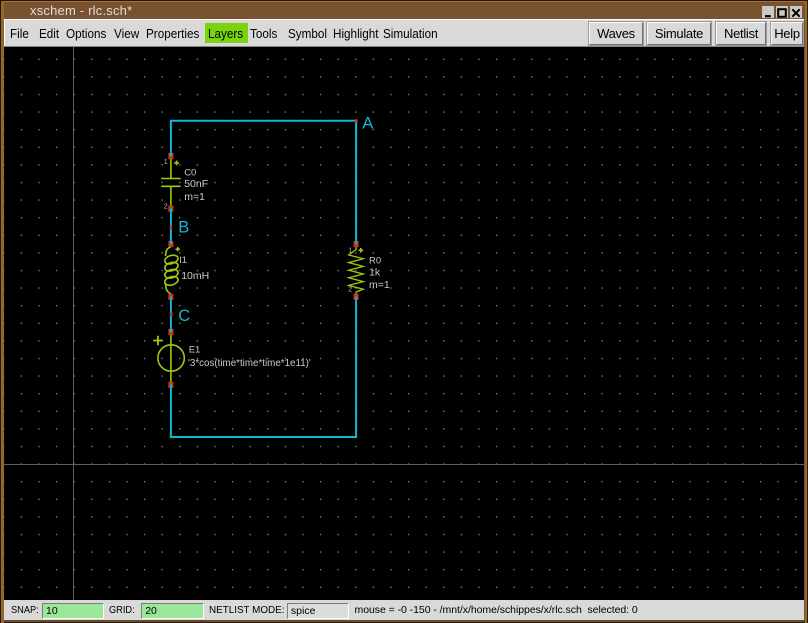  Describe the element at coordinates (183, 228) in the screenshot. I see `svg-text: B` at that location.